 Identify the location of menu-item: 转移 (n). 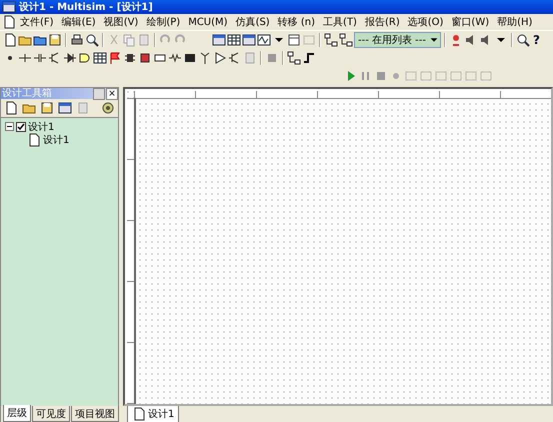
(297, 22).